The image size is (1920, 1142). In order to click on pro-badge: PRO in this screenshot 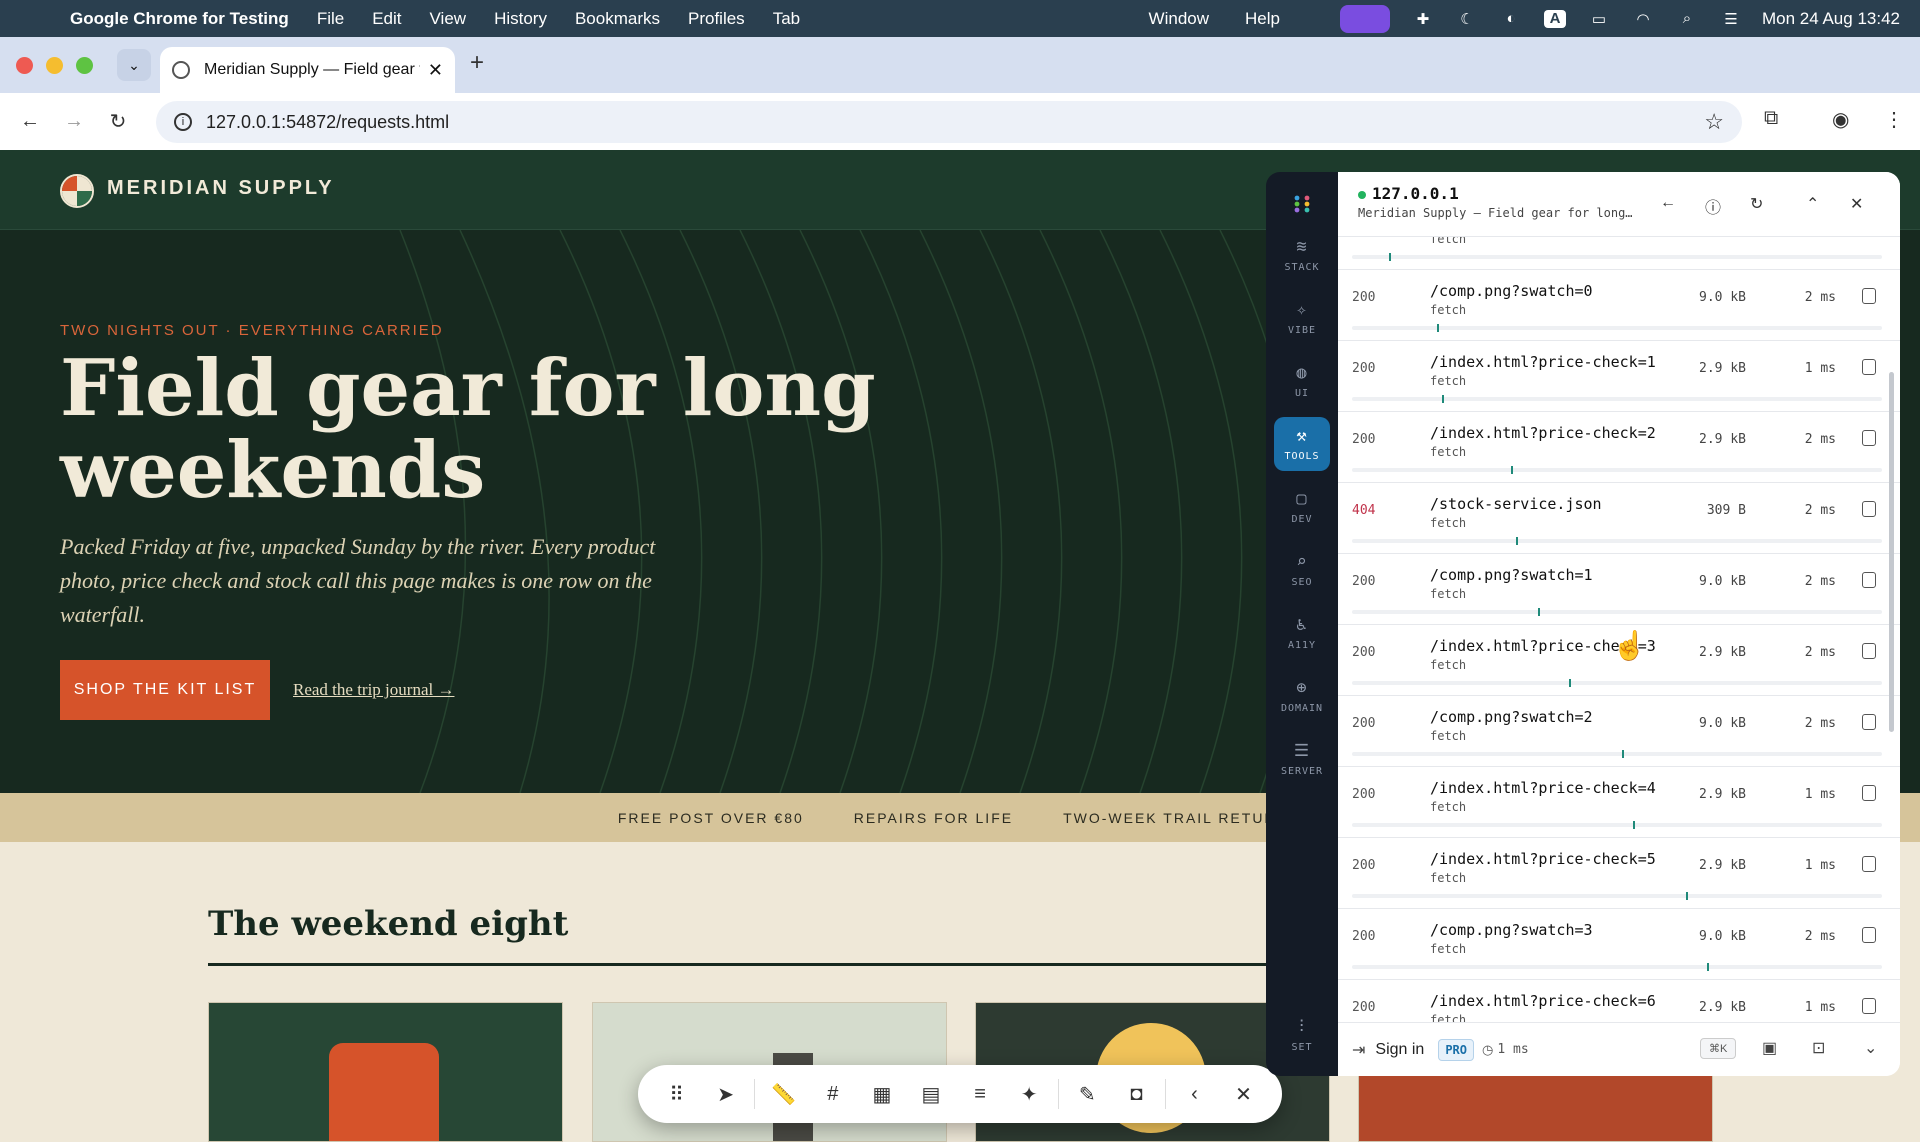, I will do `click(1456, 1049)`.